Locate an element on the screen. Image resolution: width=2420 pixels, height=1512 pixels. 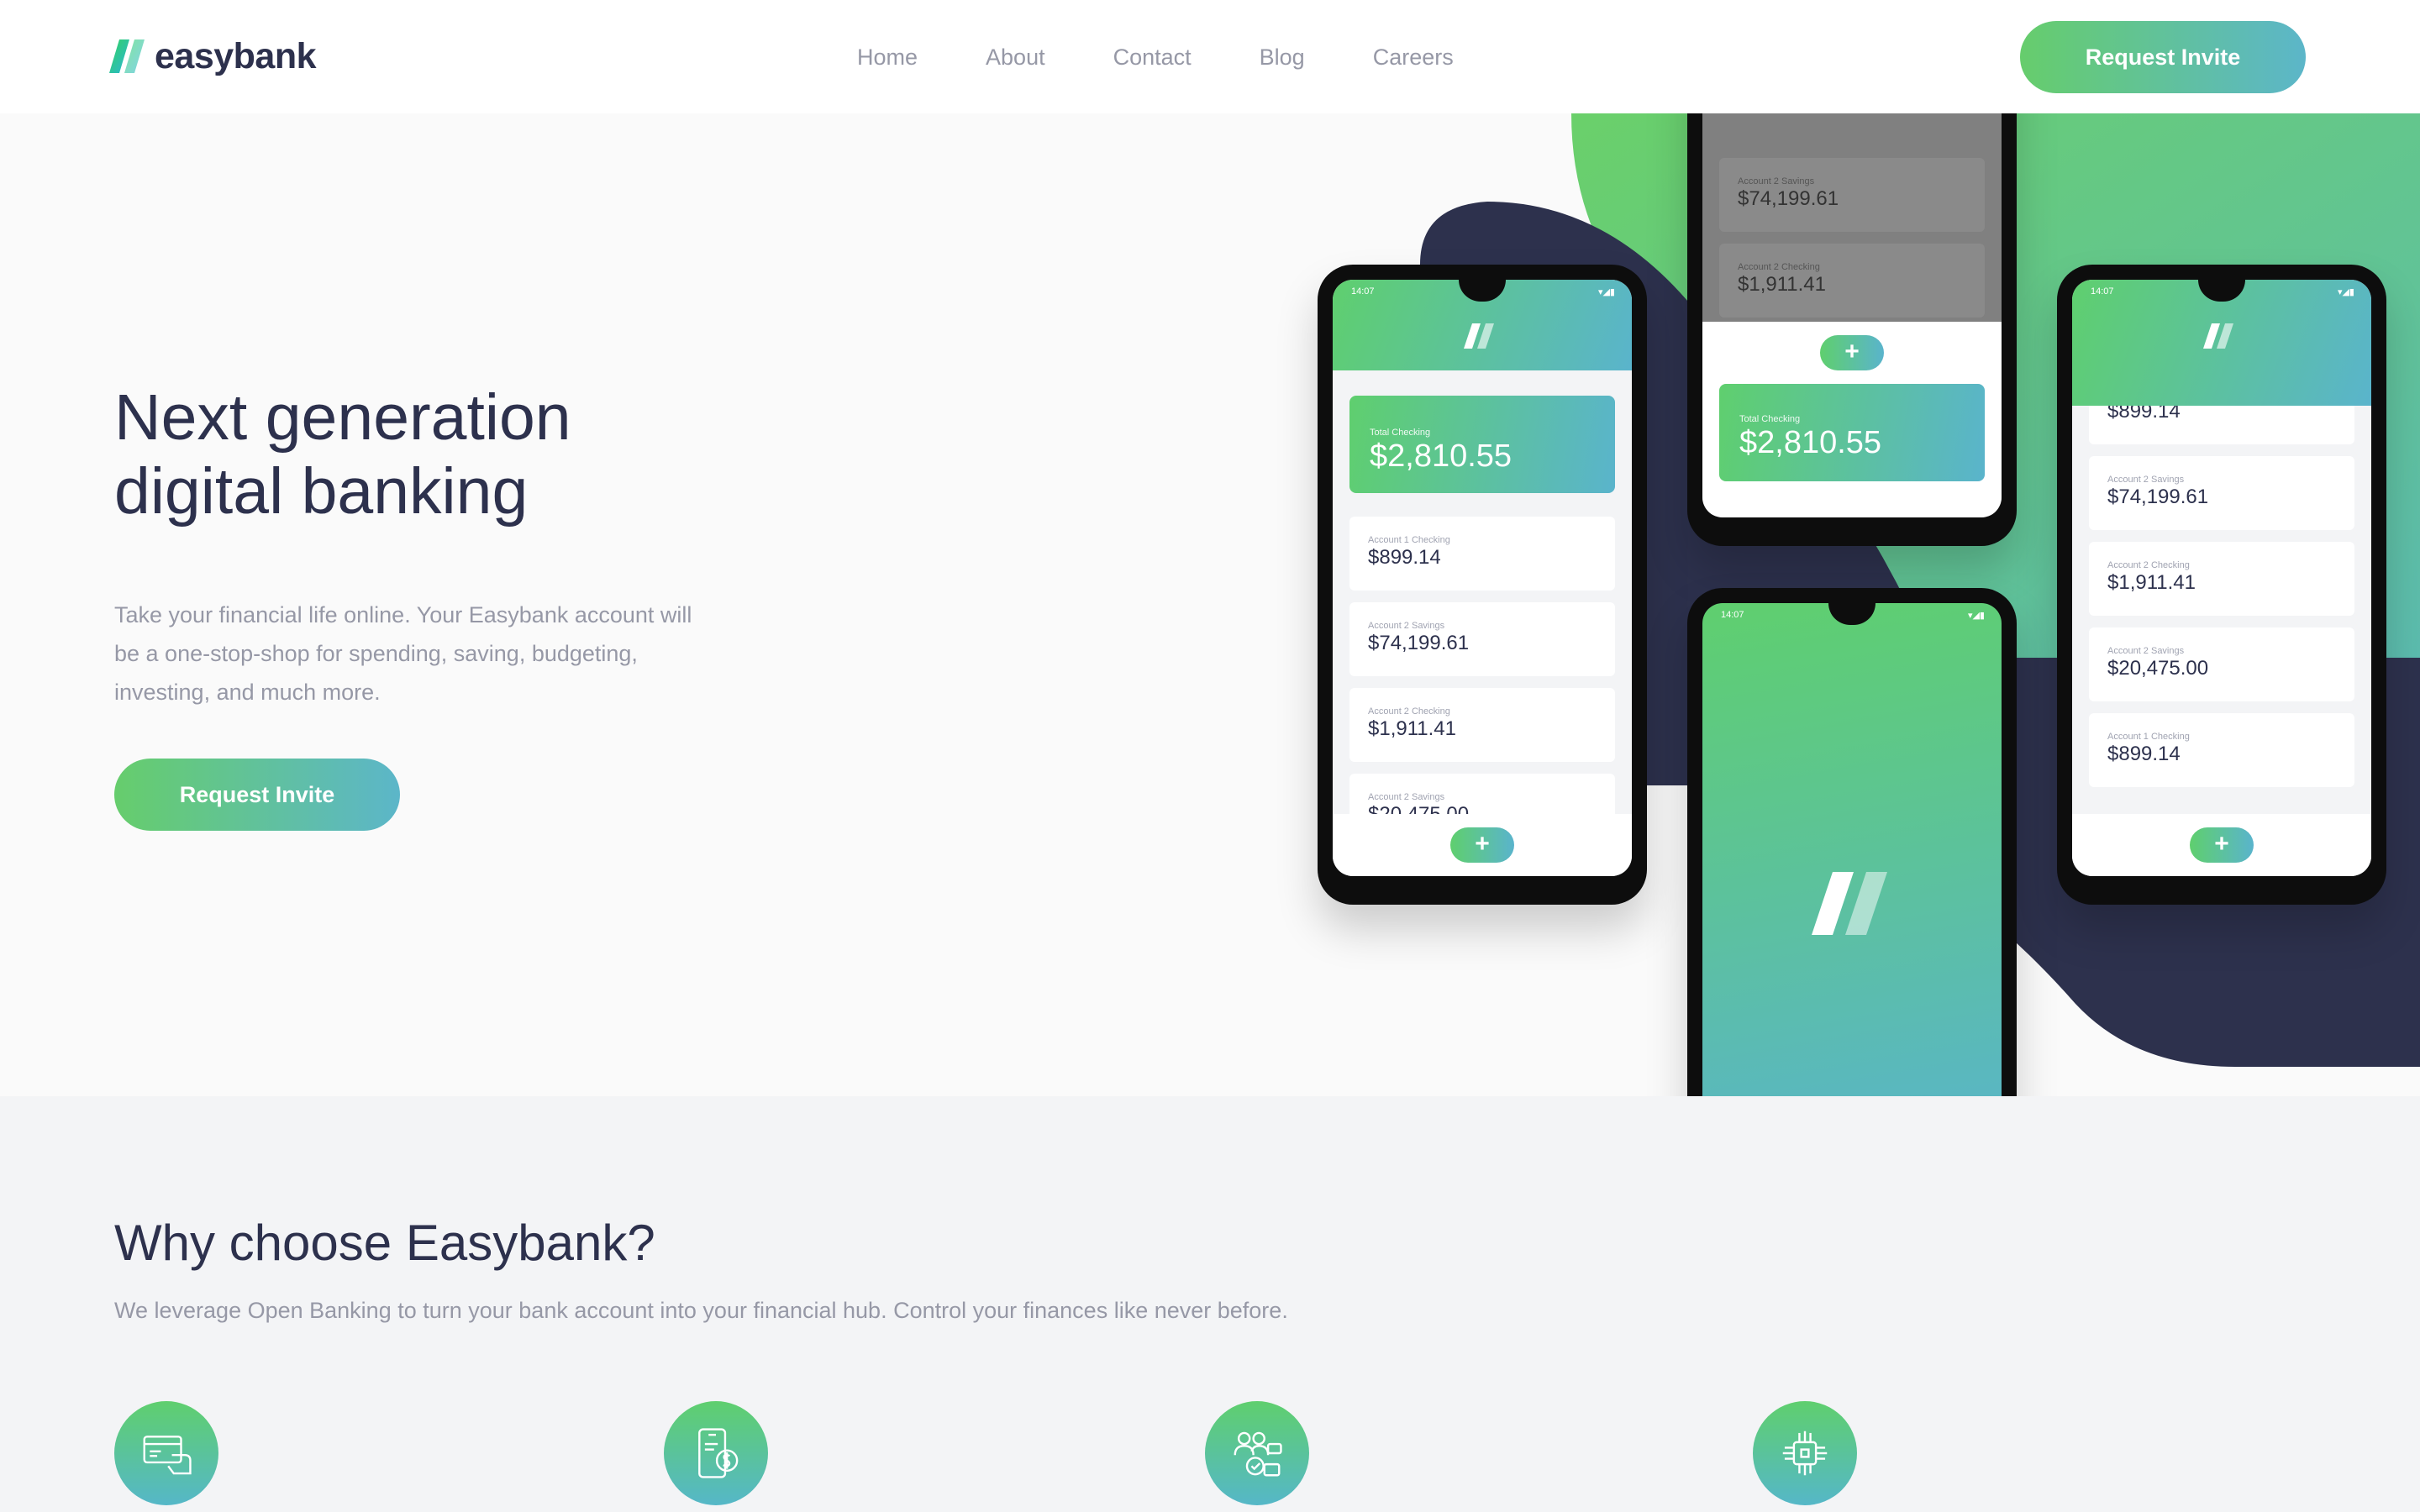
nav-link-home: Home is located at coordinates (887, 57).